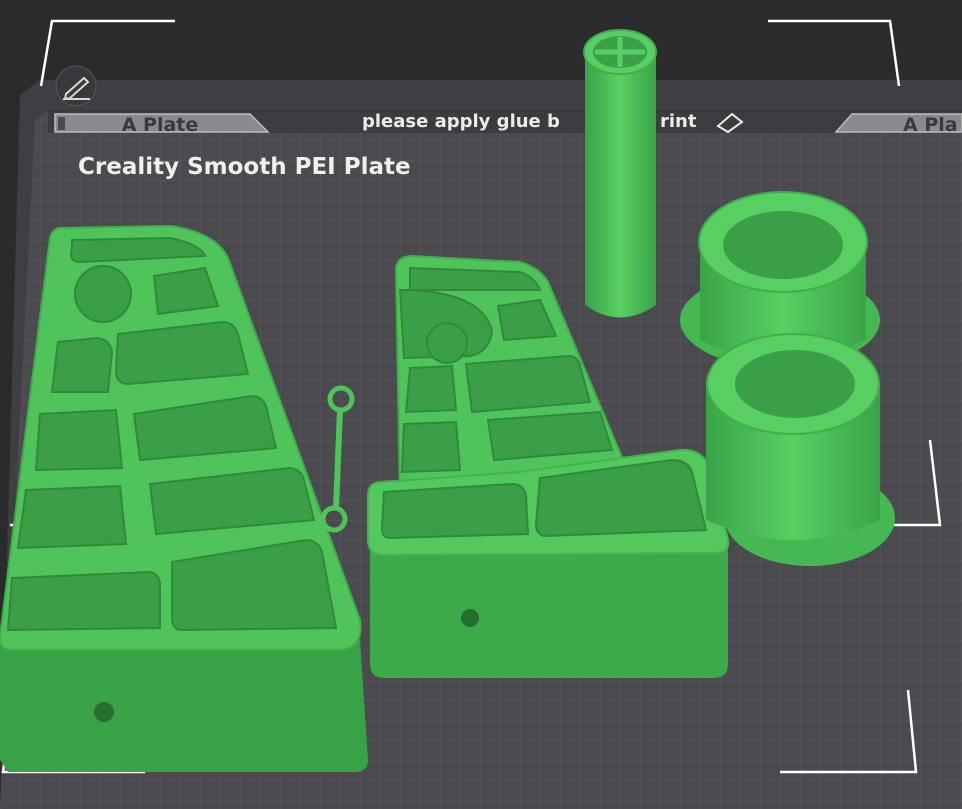 This screenshot has height=809, width=962. What do you see at coordinates (76, 86) in the screenshot?
I see `plate-edit-button` at bounding box center [76, 86].